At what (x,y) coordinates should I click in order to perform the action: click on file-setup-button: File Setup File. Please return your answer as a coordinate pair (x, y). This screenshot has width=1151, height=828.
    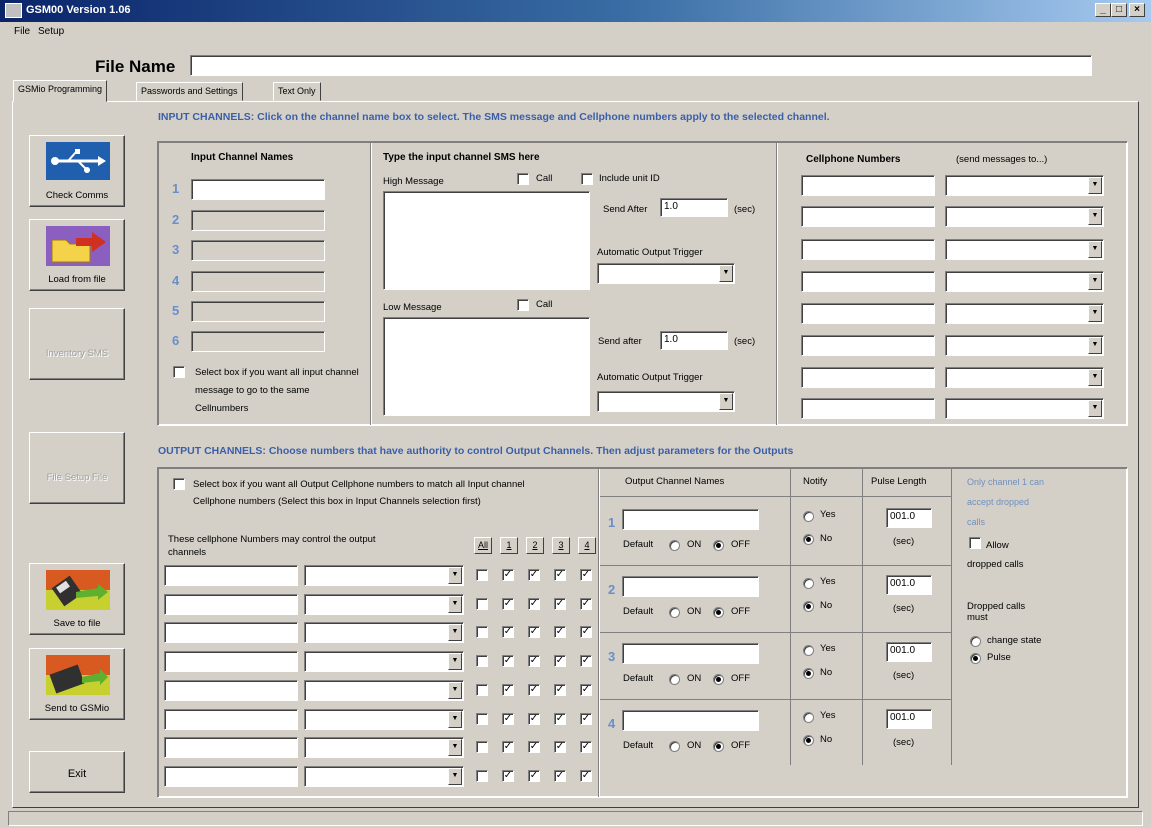
    Looking at the image, I should click on (77, 468).